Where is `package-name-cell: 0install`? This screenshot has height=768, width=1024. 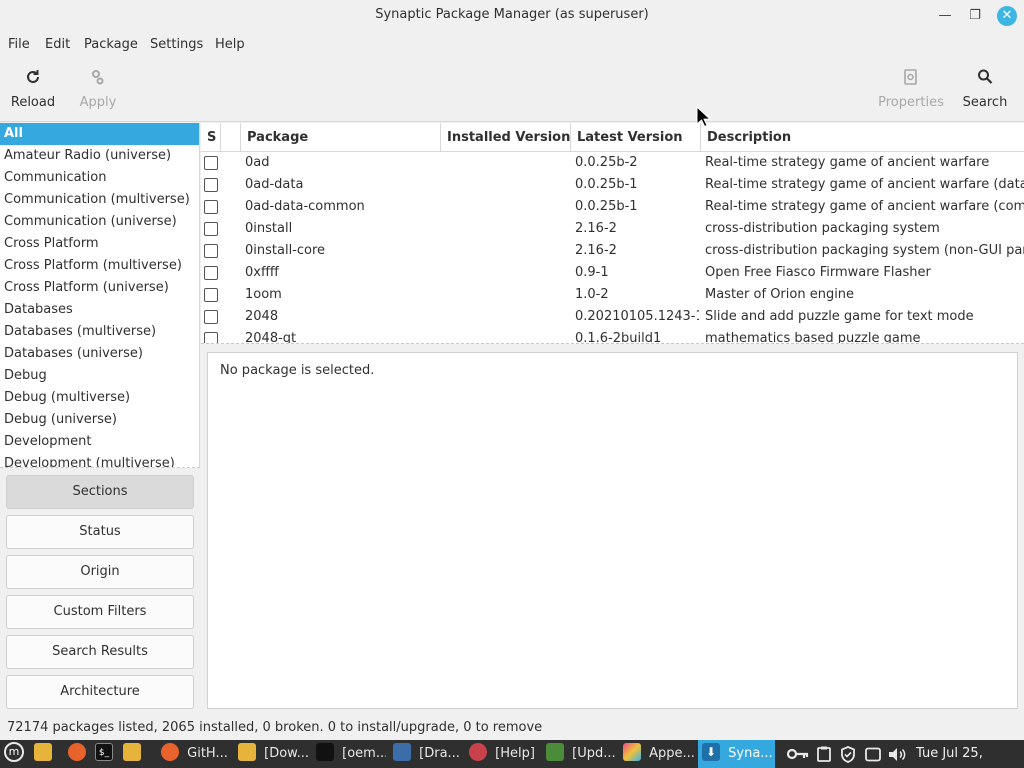
package-name-cell: 0install is located at coordinates (269, 228).